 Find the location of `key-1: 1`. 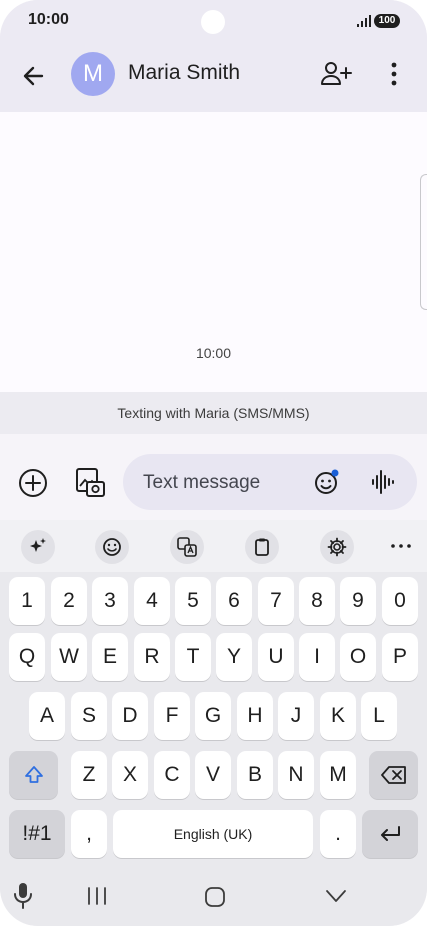

key-1: 1 is located at coordinates (27, 601).